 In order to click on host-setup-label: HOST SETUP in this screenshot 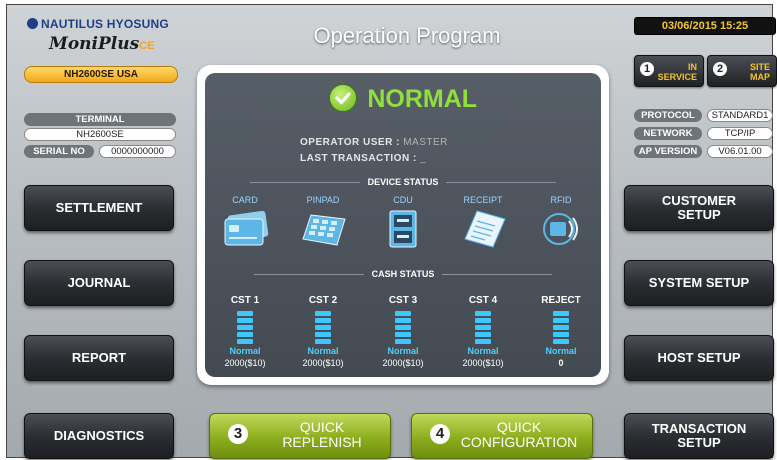, I will do `click(699, 357)`.